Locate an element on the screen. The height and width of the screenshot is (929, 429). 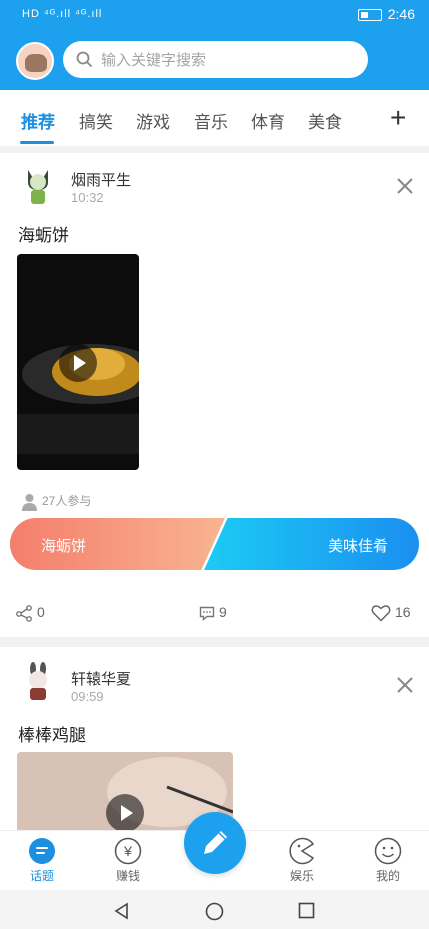
add-tab-icon: + is located at coordinates (398, 118).